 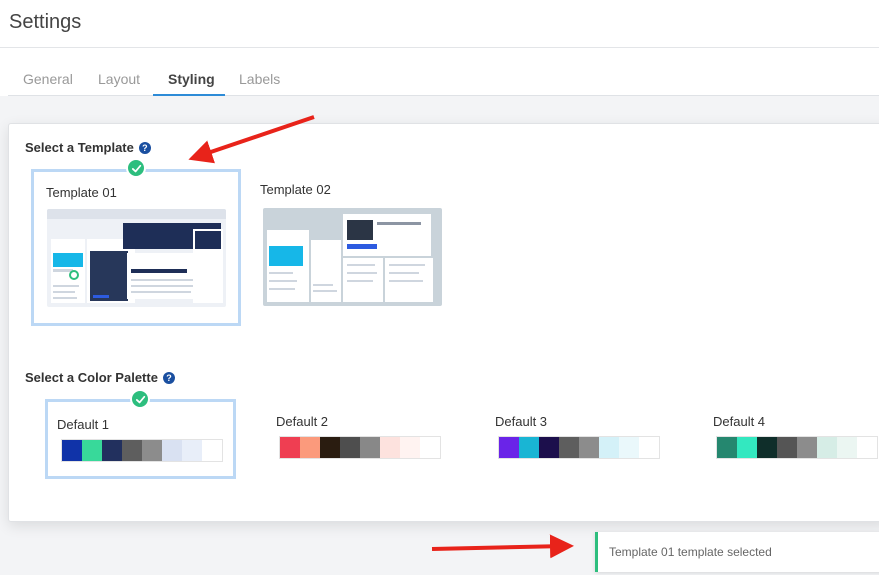 What do you see at coordinates (251, 139) in the screenshot?
I see `arrow-to-template` at bounding box center [251, 139].